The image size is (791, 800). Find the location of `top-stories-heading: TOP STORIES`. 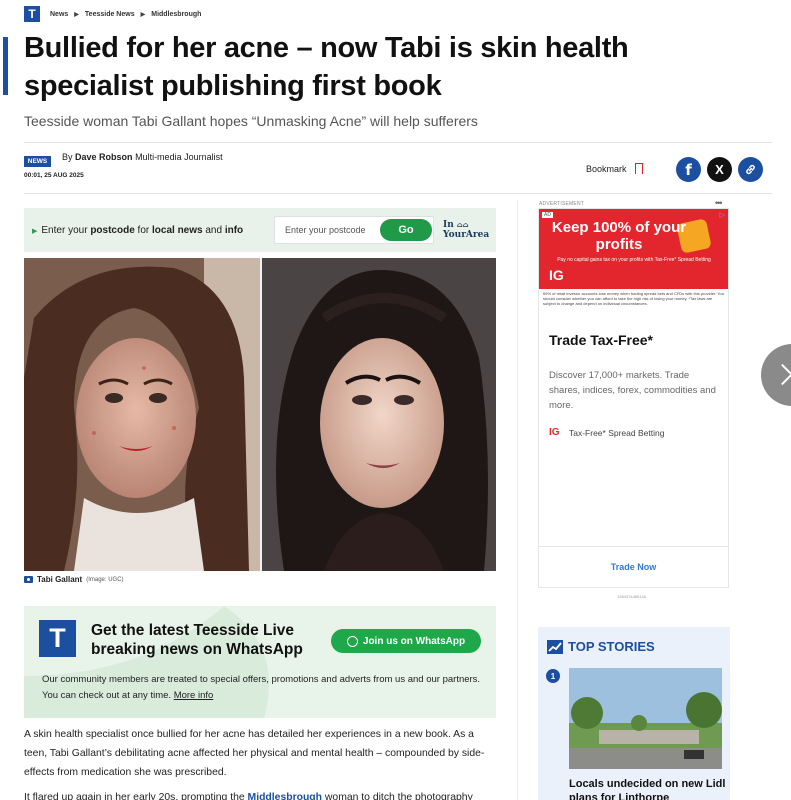

top-stories-heading: TOP STORIES is located at coordinates (601, 646).